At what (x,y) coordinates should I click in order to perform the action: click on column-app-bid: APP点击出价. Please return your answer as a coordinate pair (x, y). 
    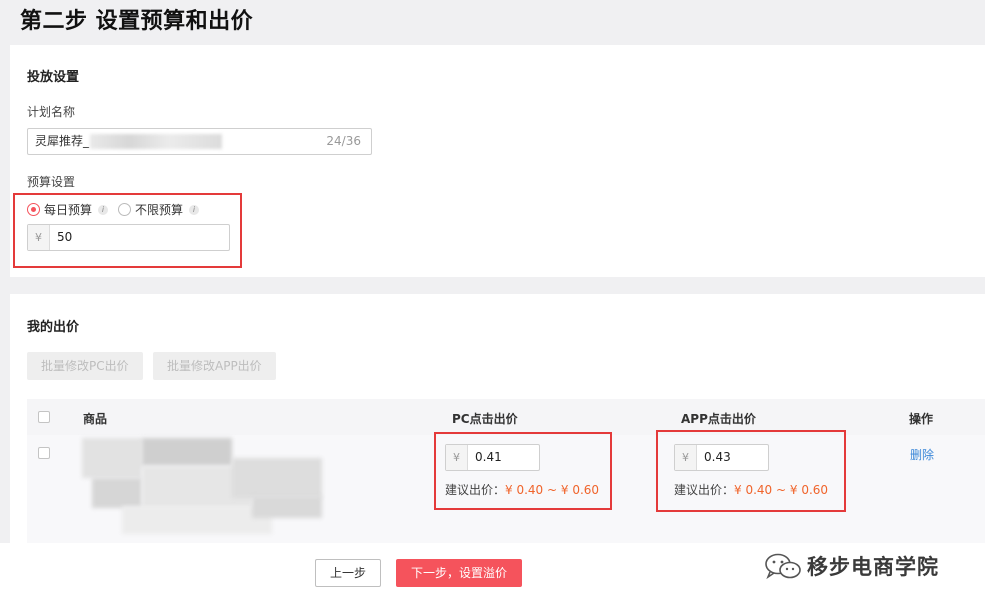
    Looking at the image, I should click on (718, 419).